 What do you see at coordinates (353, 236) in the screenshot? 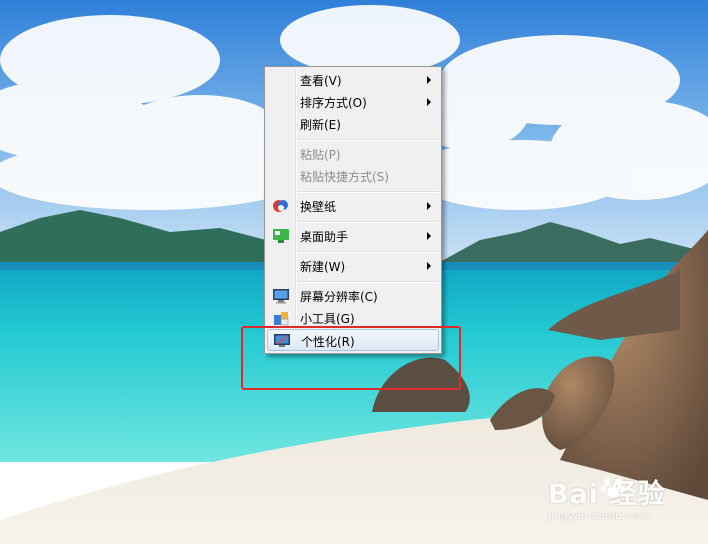
I see `menu-item-desktop-assistant: 桌面助手` at bounding box center [353, 236].